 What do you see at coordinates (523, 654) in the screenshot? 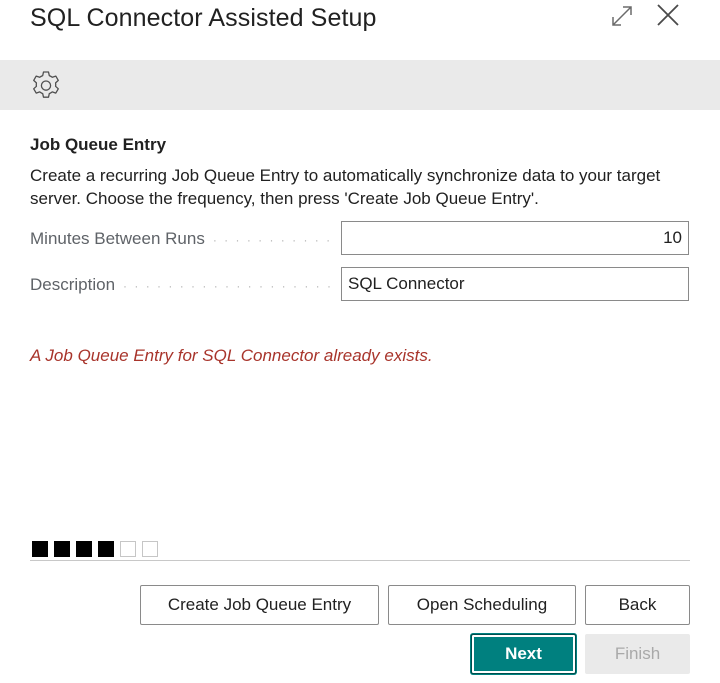
I see `next-button: Next` at bounding box center [523, 654].